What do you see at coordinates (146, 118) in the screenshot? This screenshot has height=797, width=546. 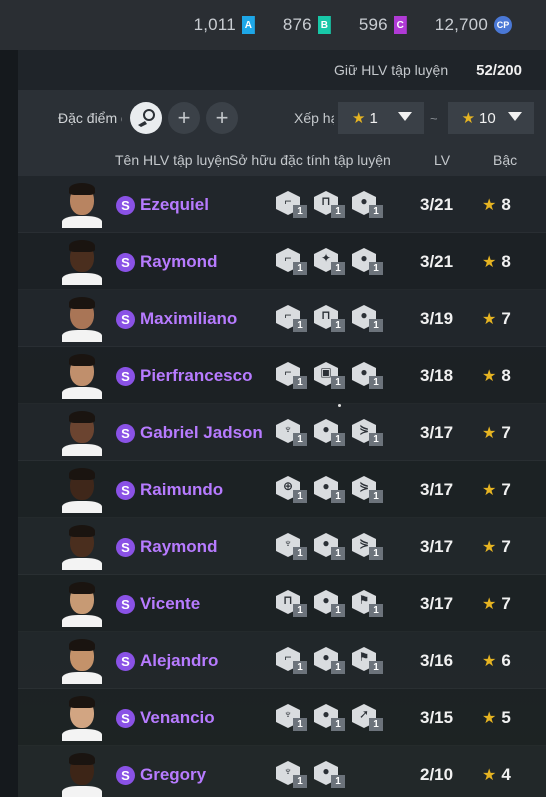 I see `trait-filter-slot-ball-icon` at bounding box center [146, 118].